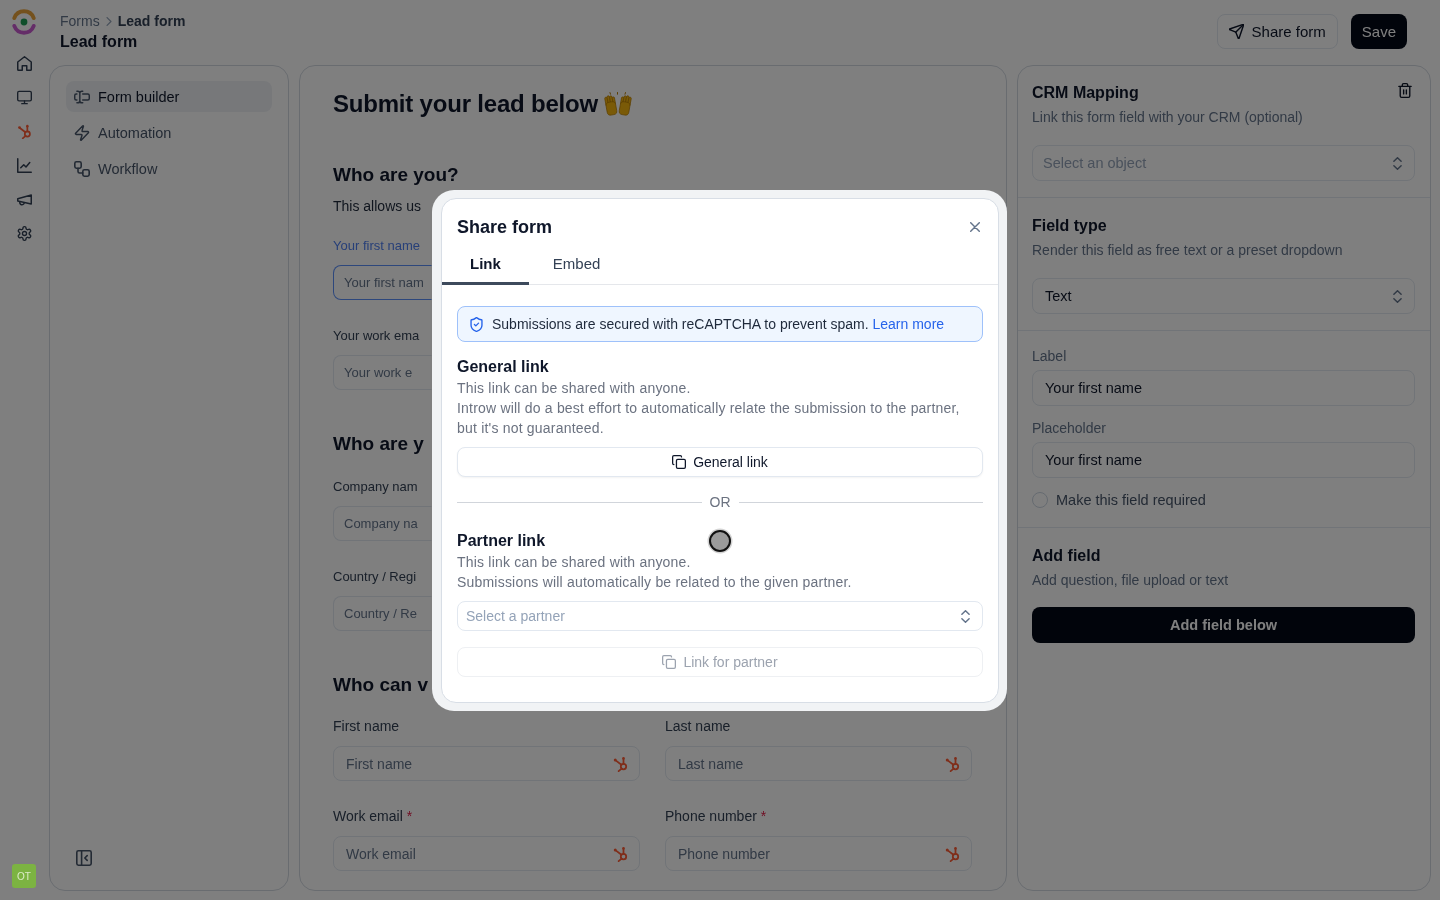  I want to click on panel-title: CRM Mapping, so click(1085, 93).